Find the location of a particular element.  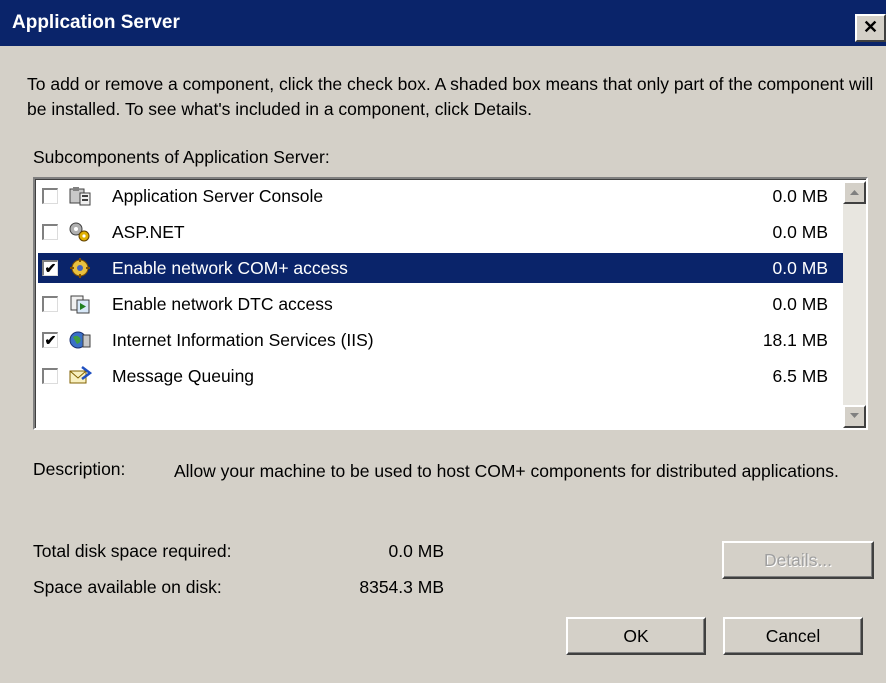

vertical-scrollbar is located at coordinates (854, 304).